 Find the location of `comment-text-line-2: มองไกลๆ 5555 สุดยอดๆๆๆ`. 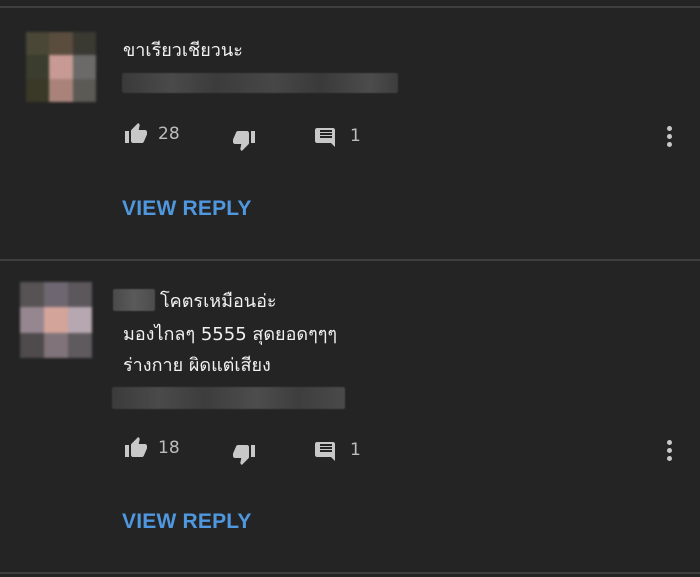

comment-text-line-2: มองไกลๆ 5555 สุดยอดๆๆๆ is located at coordinates (230, 334).